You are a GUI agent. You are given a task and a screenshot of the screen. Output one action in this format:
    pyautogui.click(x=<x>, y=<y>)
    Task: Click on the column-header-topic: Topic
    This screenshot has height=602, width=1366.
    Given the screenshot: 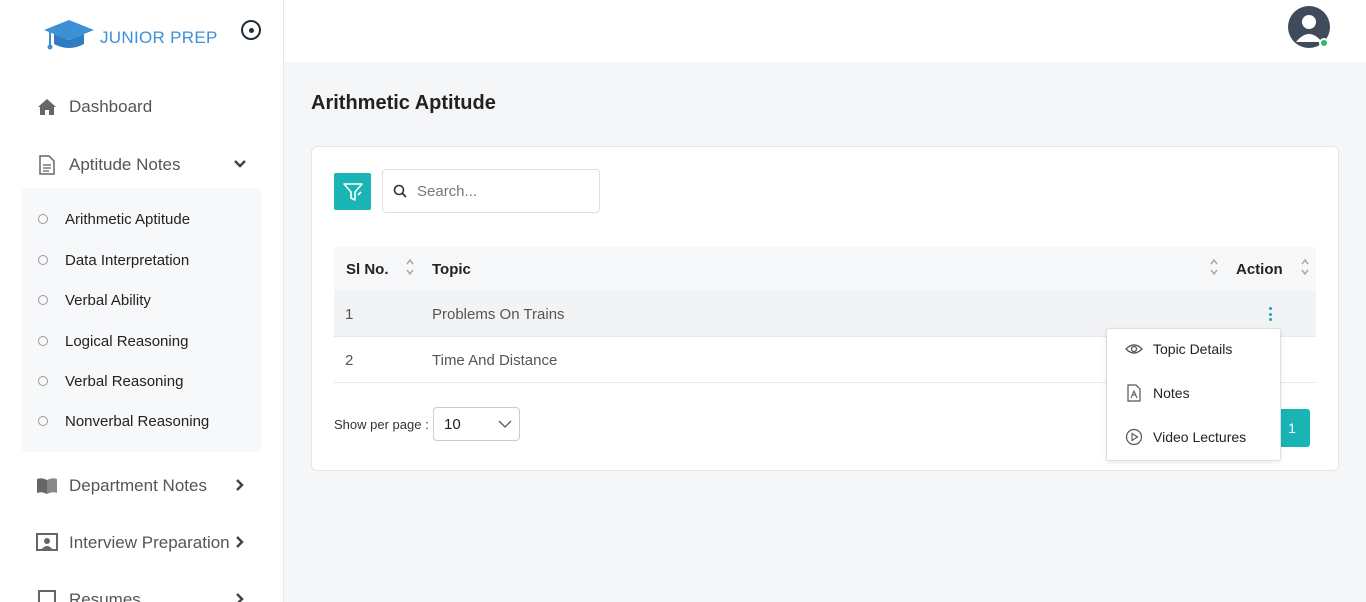 What is the action you would take?
    pyautogui.click(x=451, y=269)
    